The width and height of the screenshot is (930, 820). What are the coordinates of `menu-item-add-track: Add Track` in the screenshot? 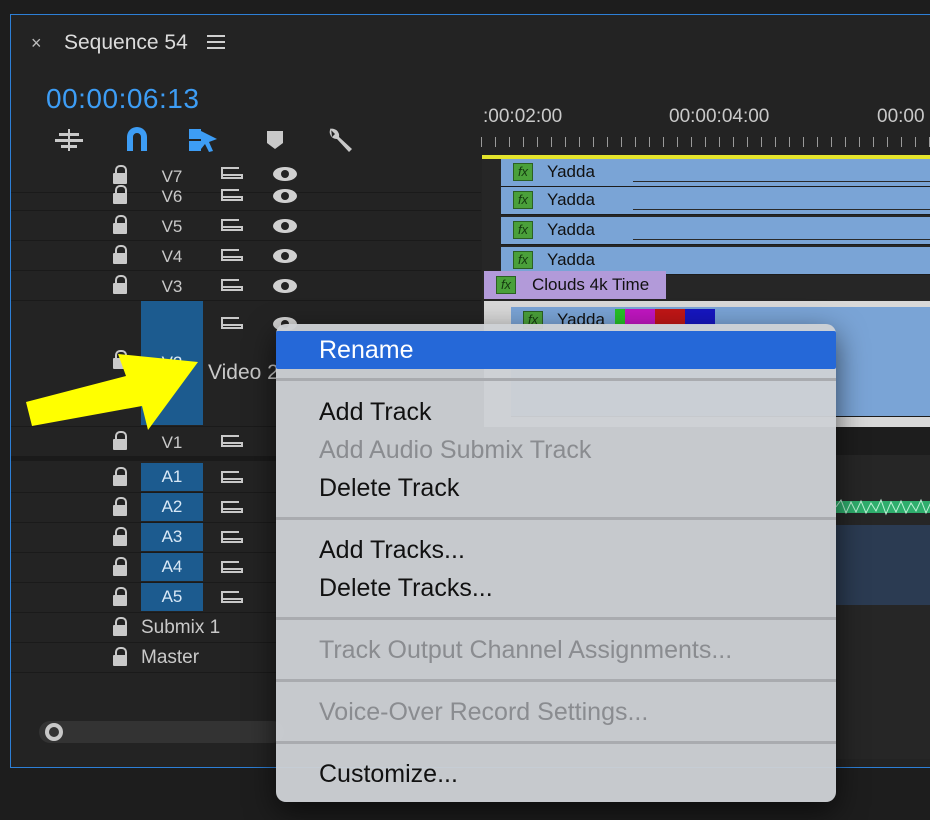 It's located at (556, 412).